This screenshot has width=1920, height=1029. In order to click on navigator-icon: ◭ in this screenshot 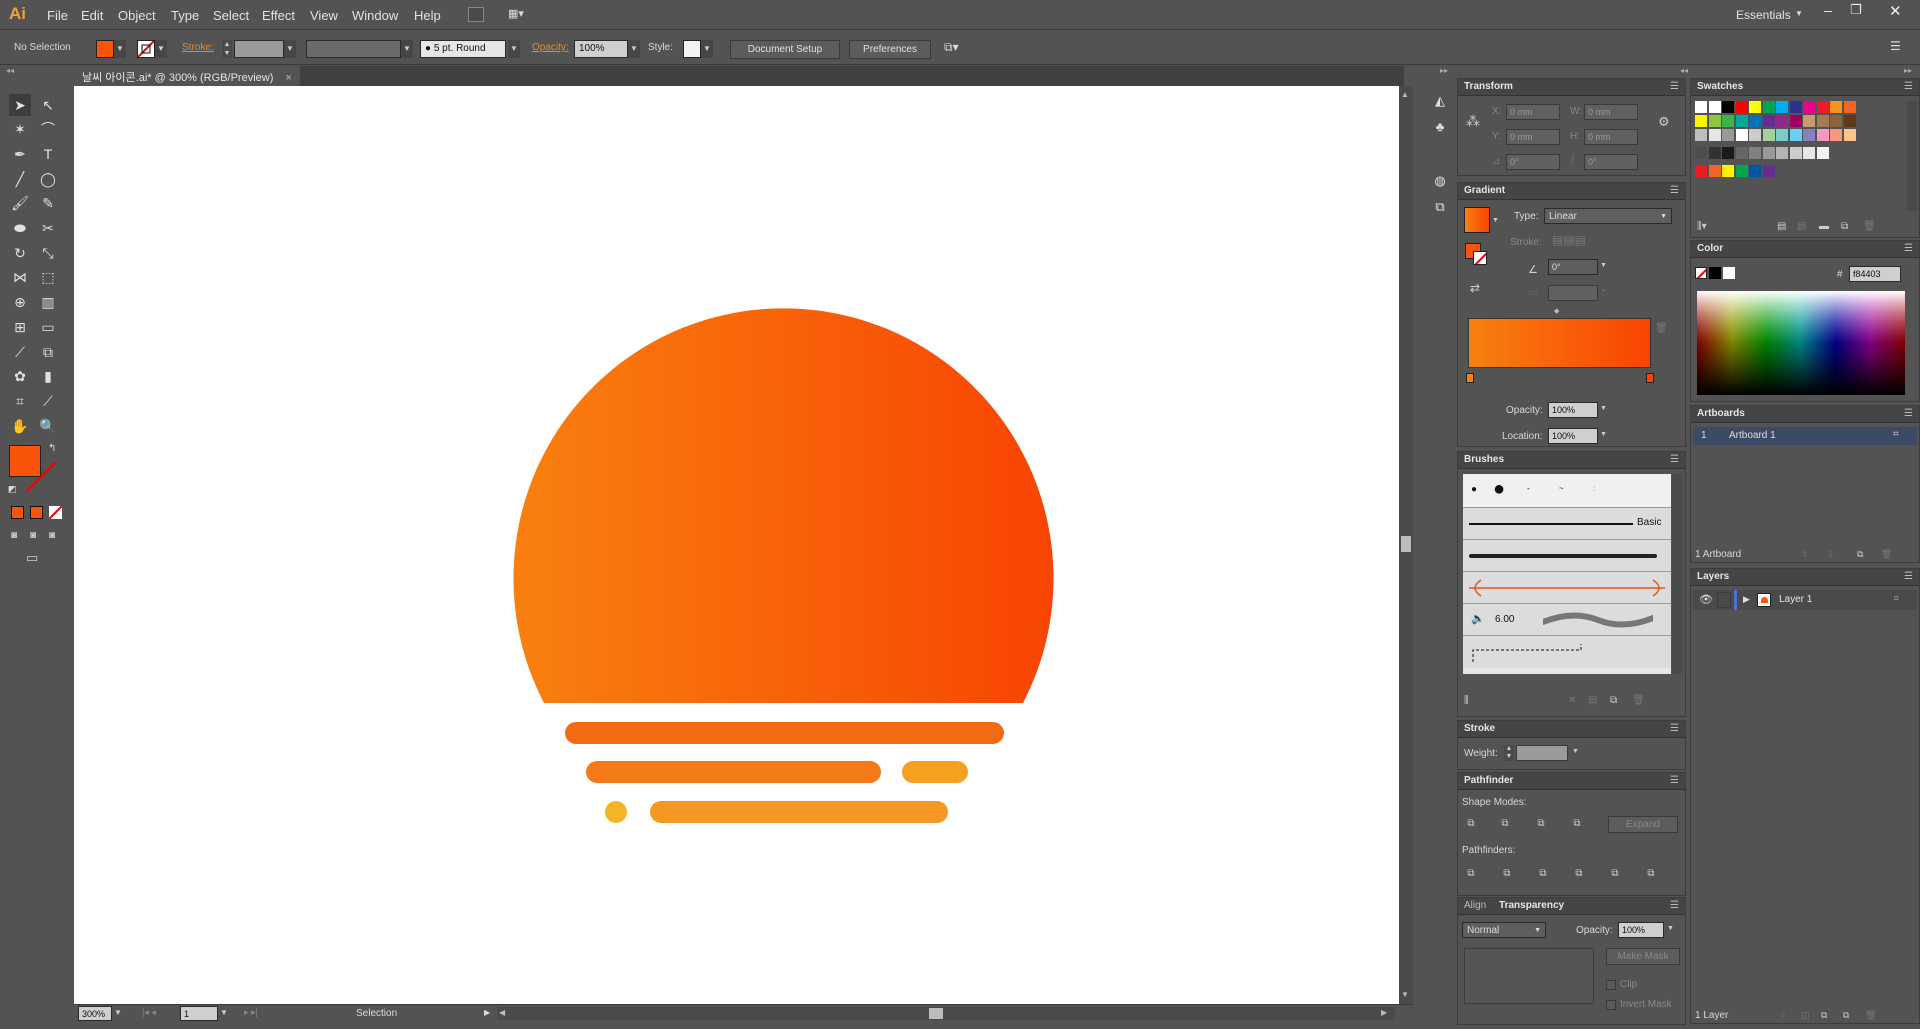, I will do `click(1440, 101)`.